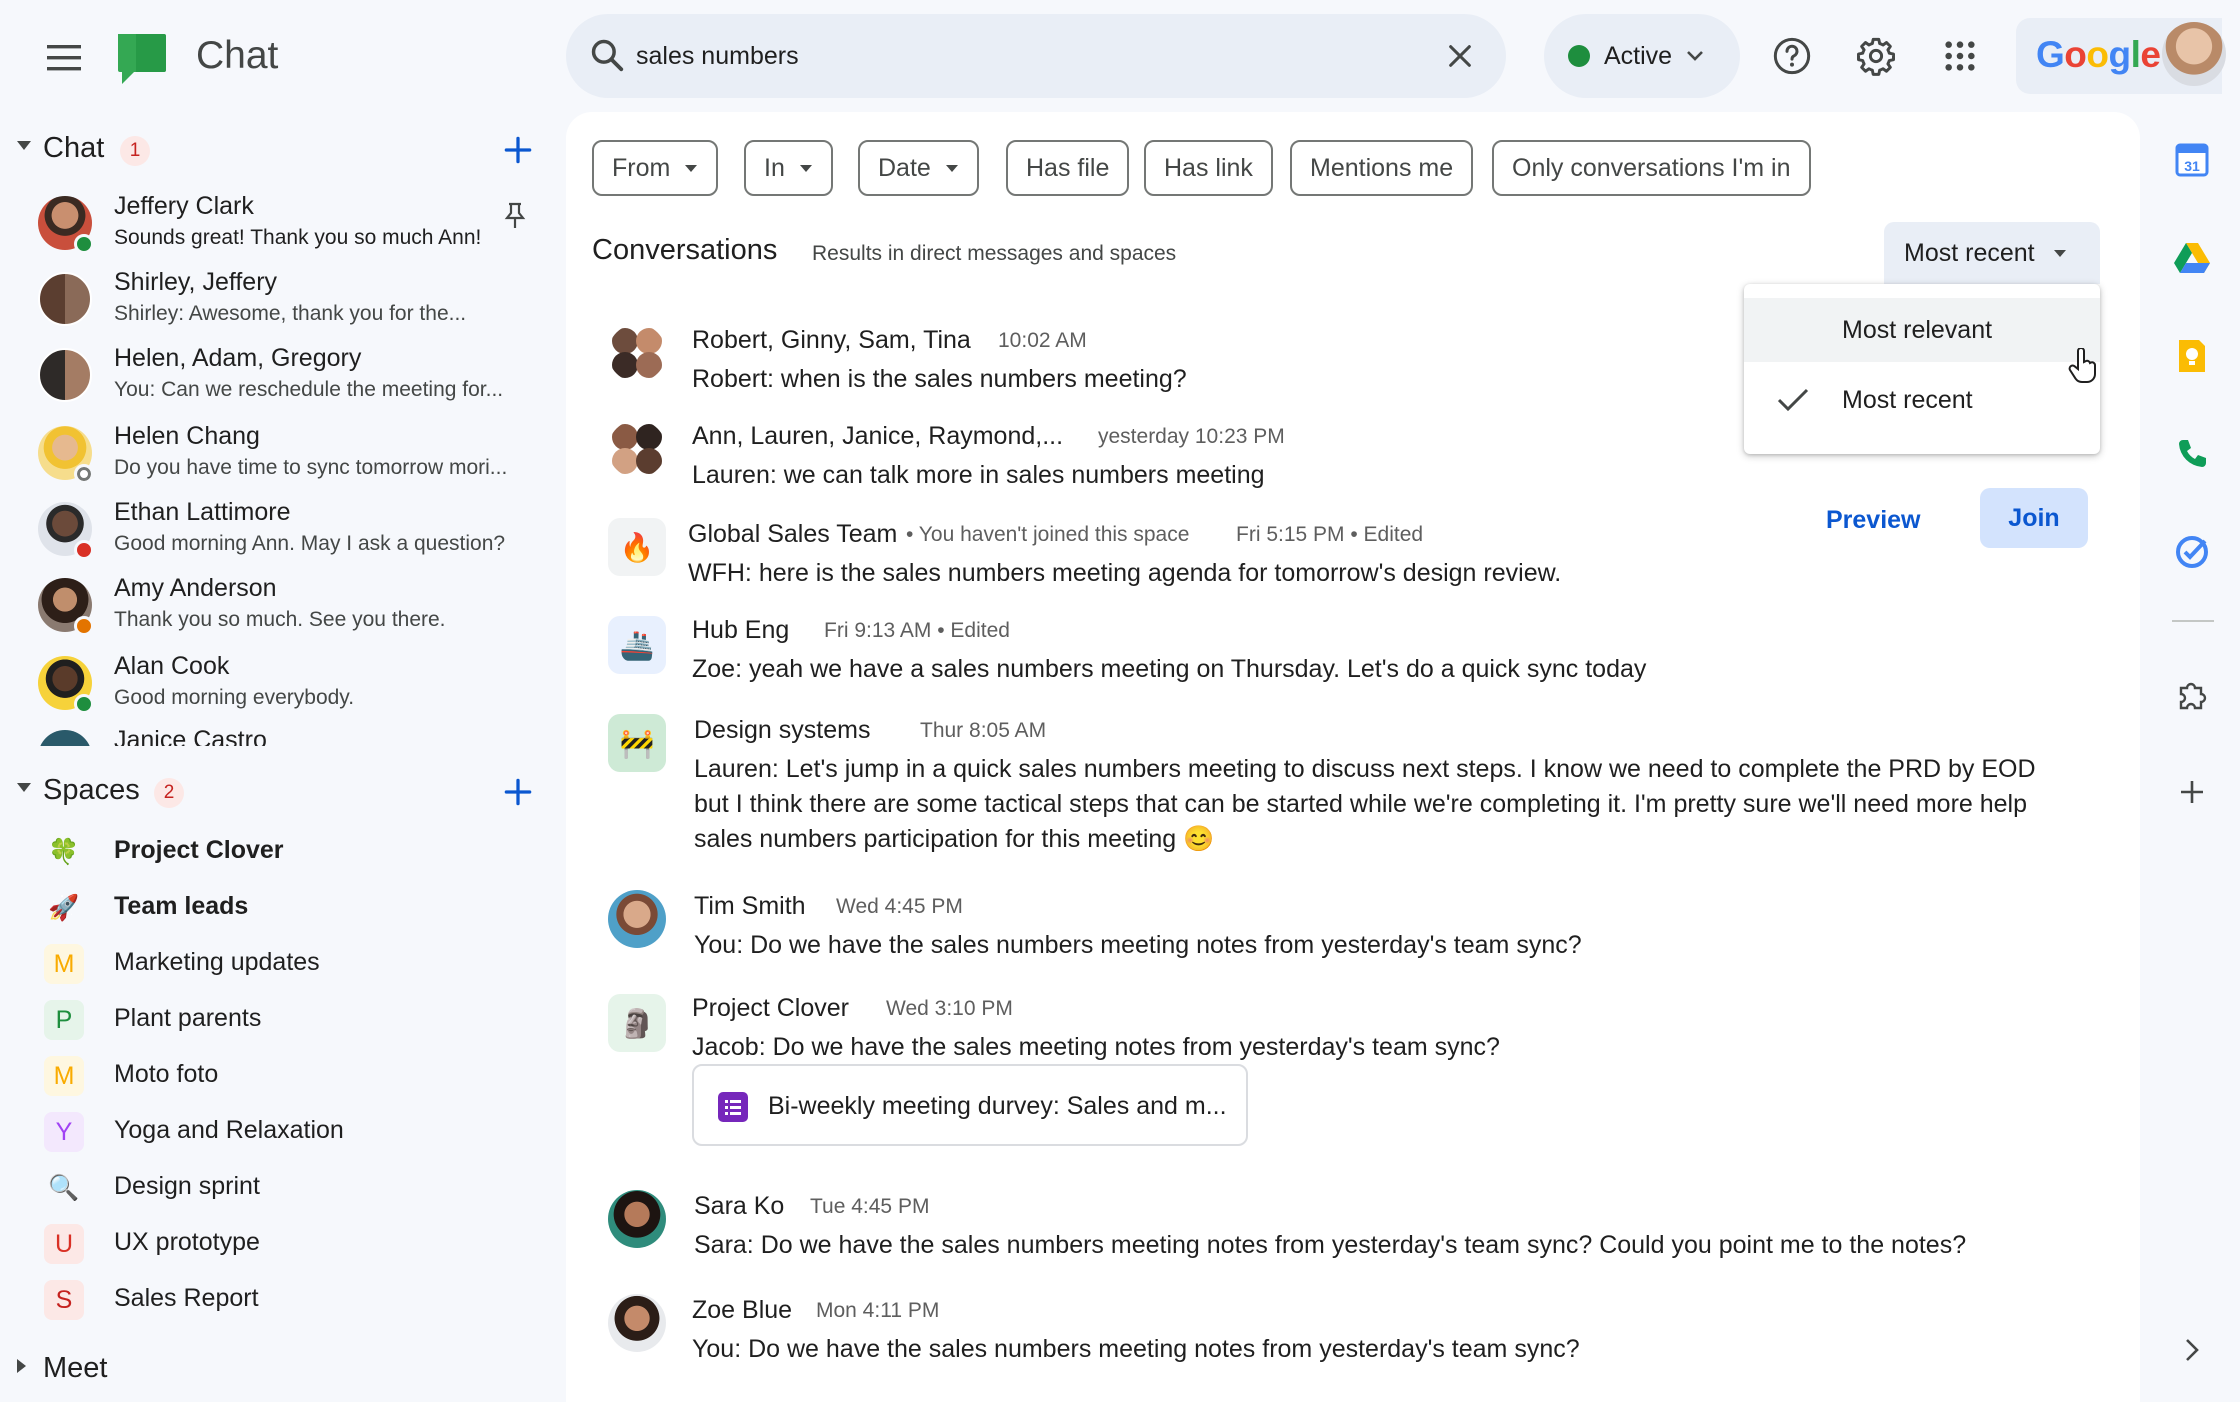 The height and width of the screenshot is (1402, 2240). What do you see at coordinates (2192, 1350) in the screenshot?
I see `expand-icon` at bounding box center [2192, 1350].